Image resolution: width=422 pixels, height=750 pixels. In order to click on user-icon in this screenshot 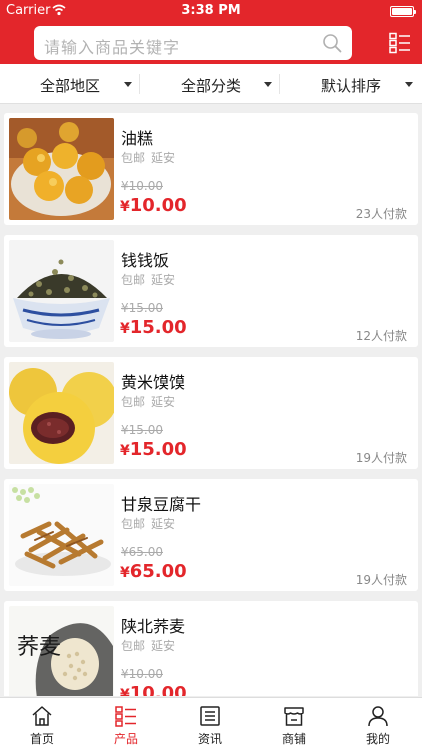, I will do `click(378, 716)`.